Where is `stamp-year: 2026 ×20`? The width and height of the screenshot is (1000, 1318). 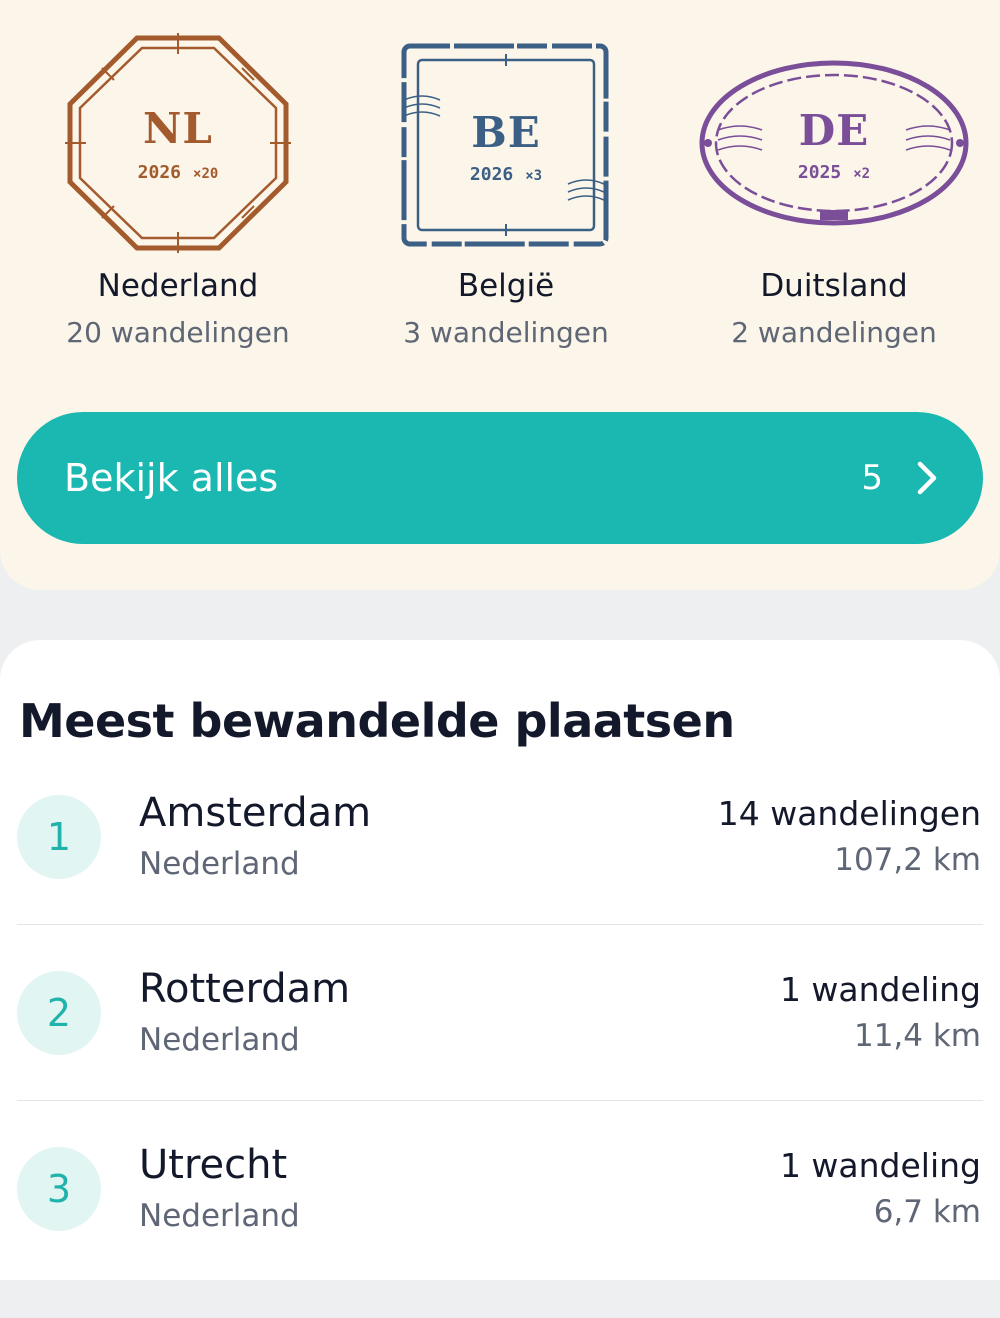 stamp-year: 2026 ×20 is located at coordinates (178, 172).